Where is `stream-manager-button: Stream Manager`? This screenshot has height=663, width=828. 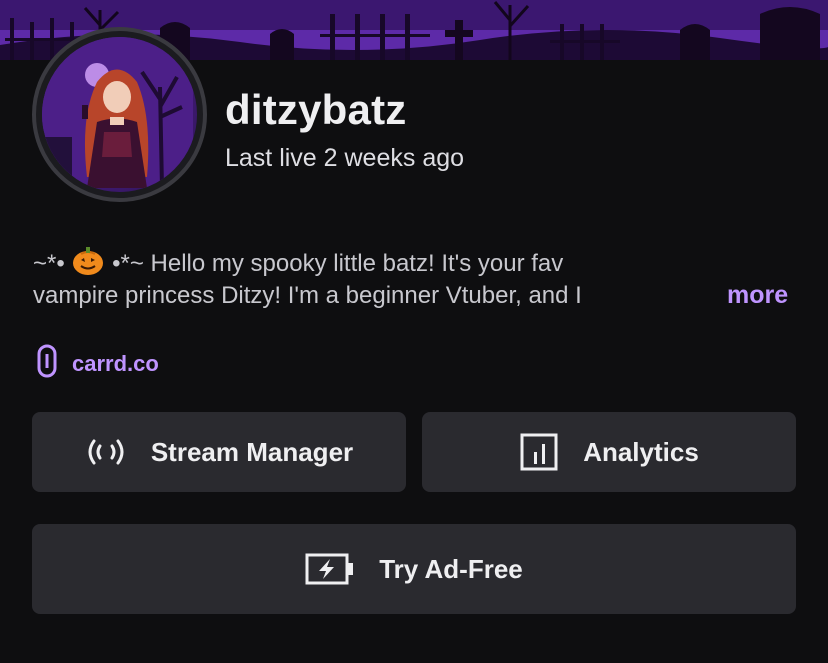
stream-manager-button: Stream Manager is located at coordinates (219, 452).